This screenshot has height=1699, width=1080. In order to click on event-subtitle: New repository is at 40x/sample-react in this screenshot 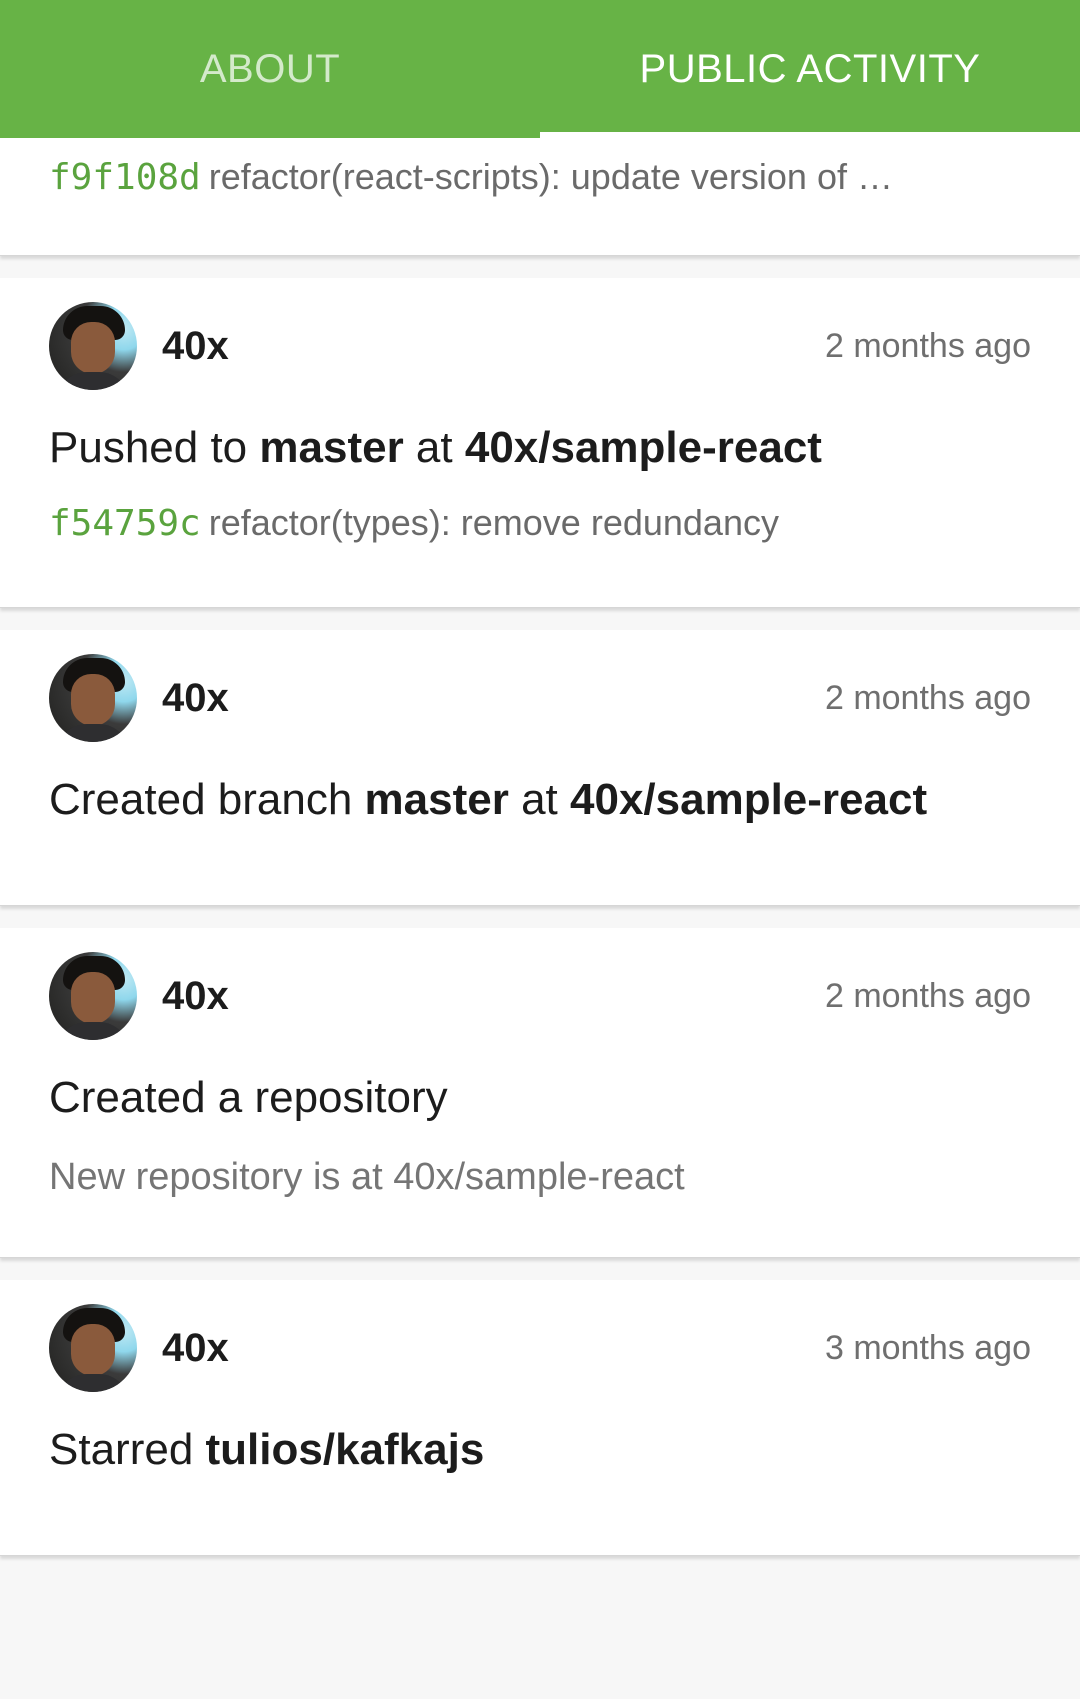, I will do `click(367, 1177)`.